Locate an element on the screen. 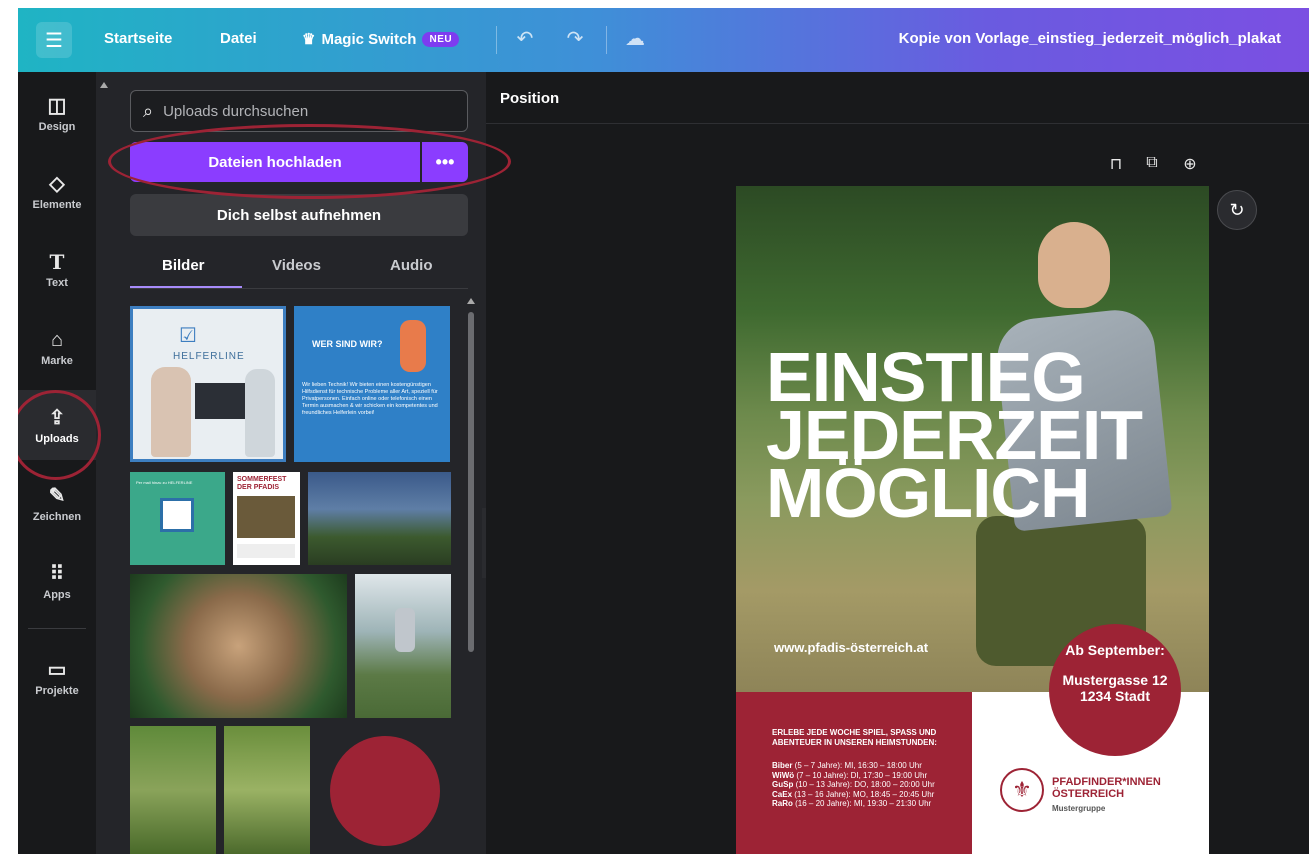 This screenshot has height=854, width=1309. rail-label: Apps is located at coordinates (57, 594).